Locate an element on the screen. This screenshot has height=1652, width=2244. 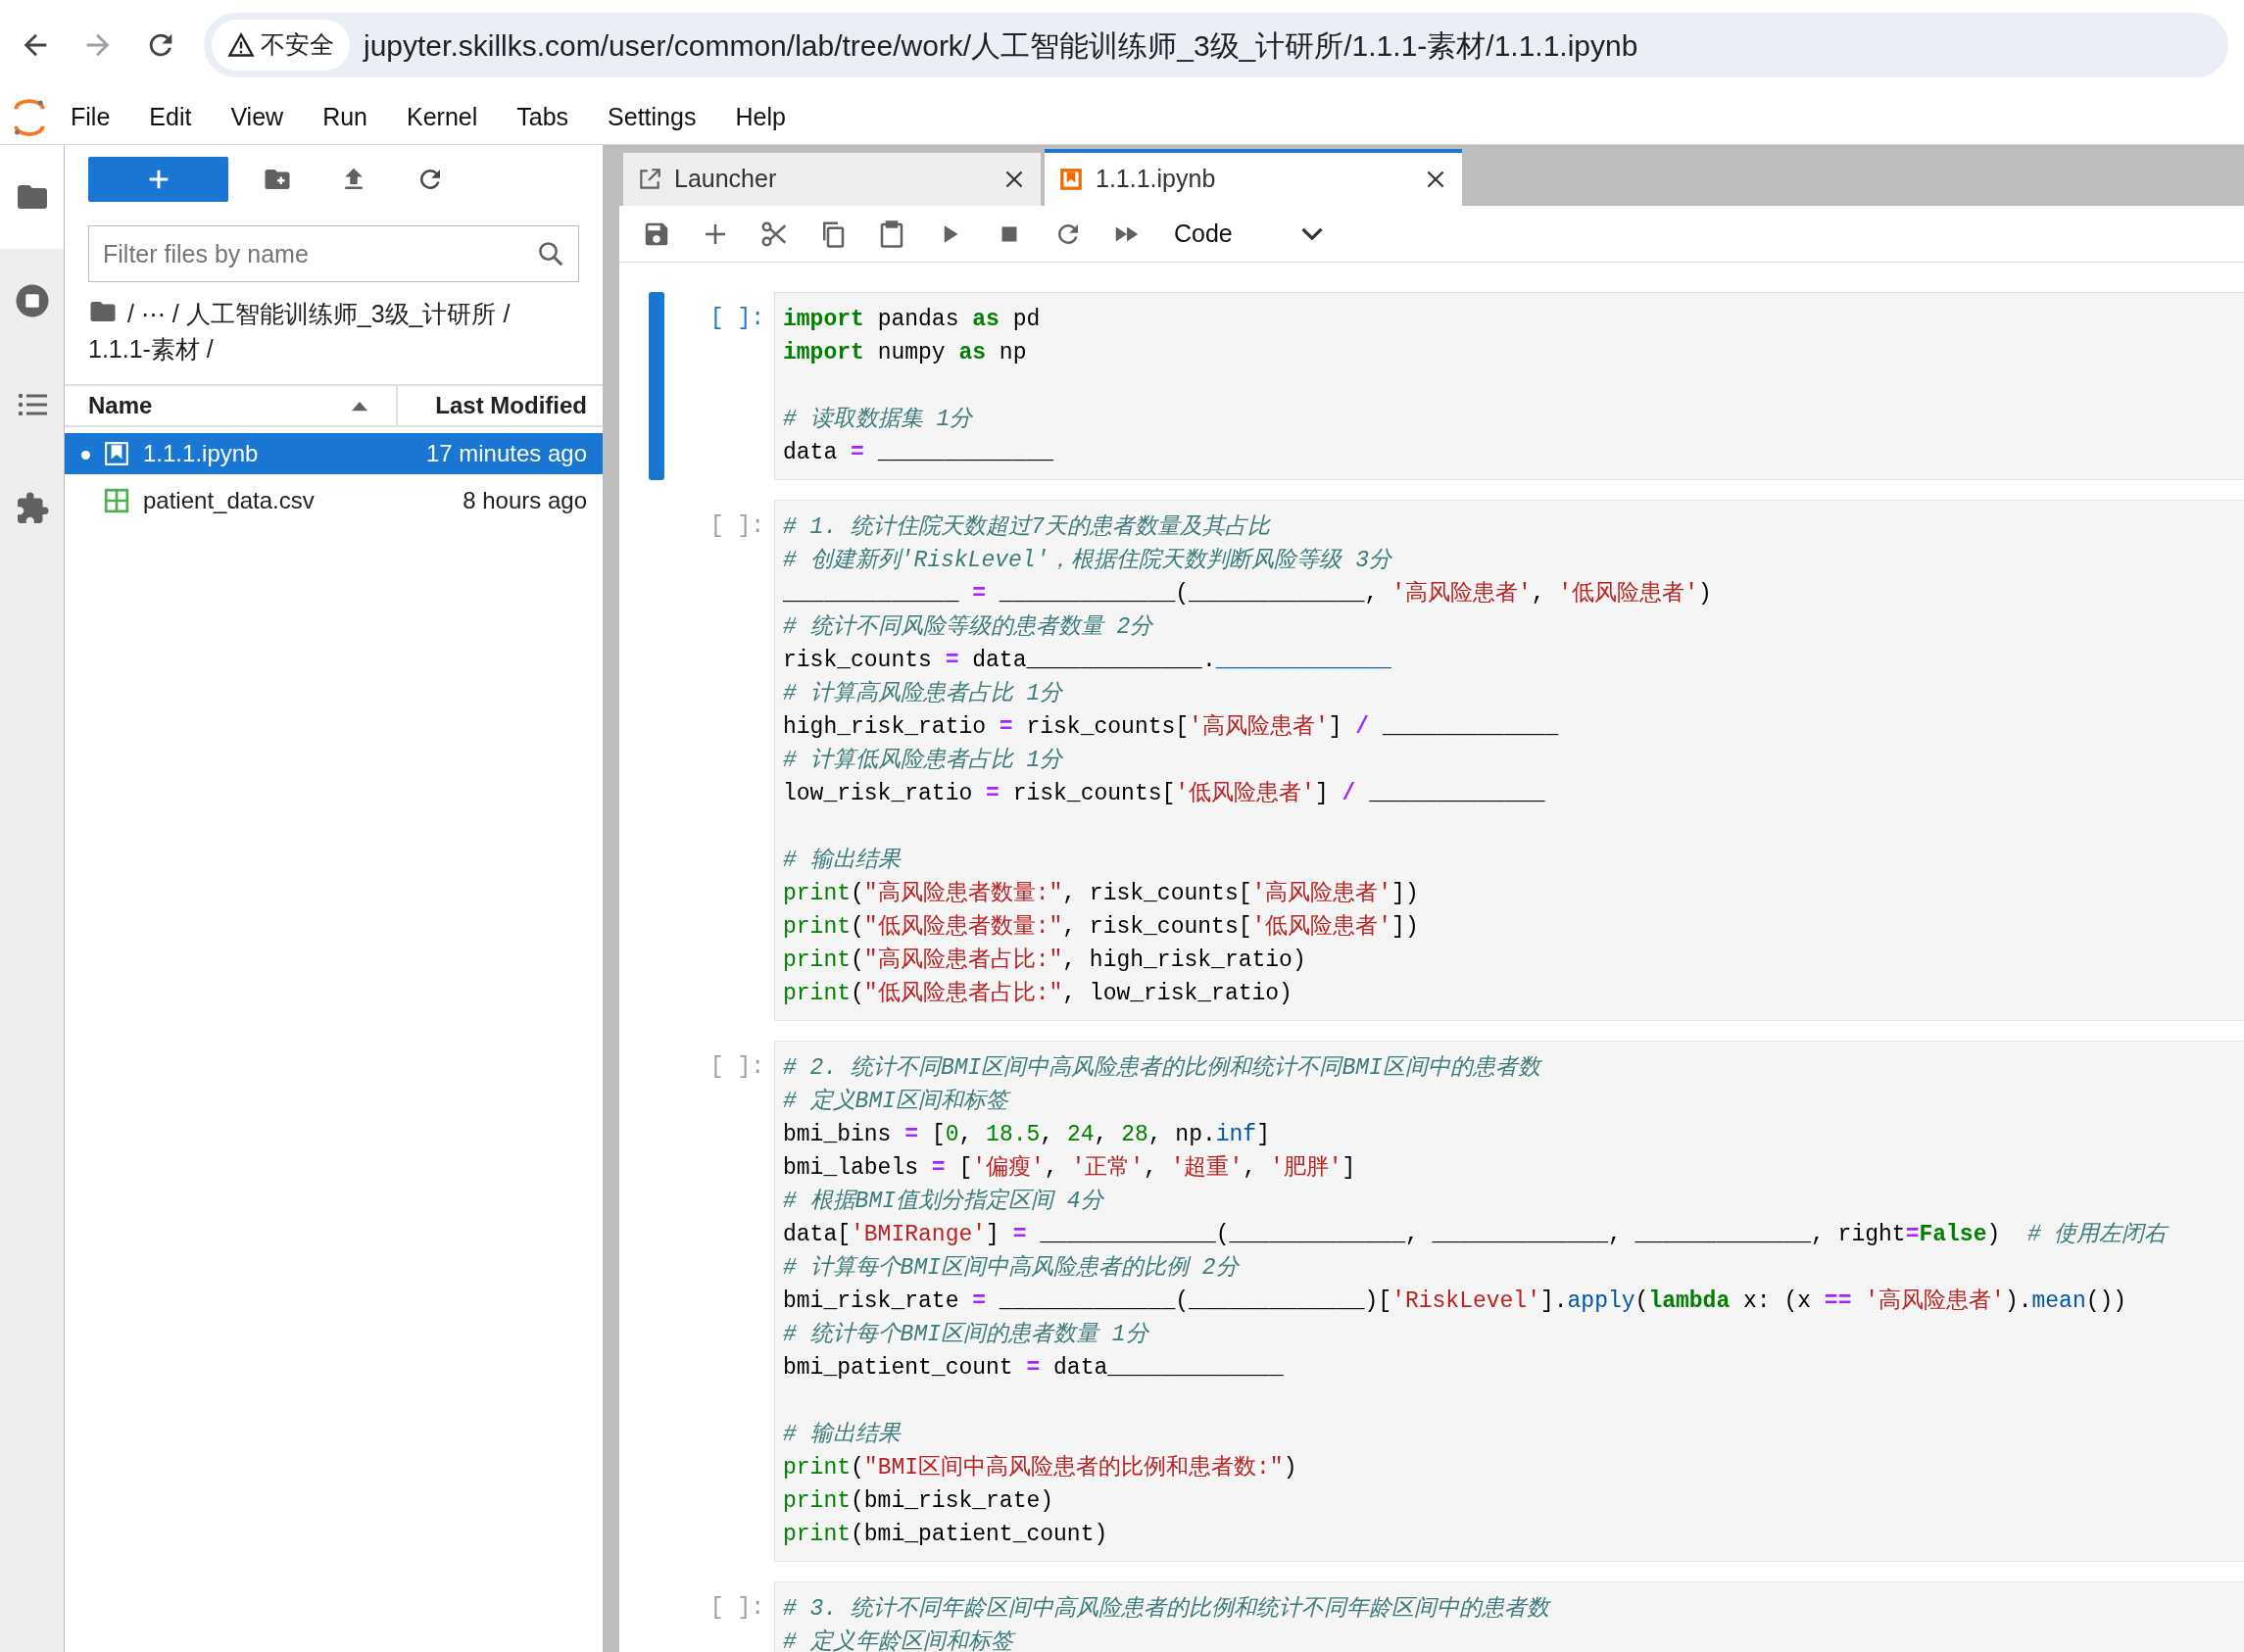
code-line: bmi_labels = ['偏瘦', '正常', '超重', '肥胖'] is located at coordinates (1070, 1168).